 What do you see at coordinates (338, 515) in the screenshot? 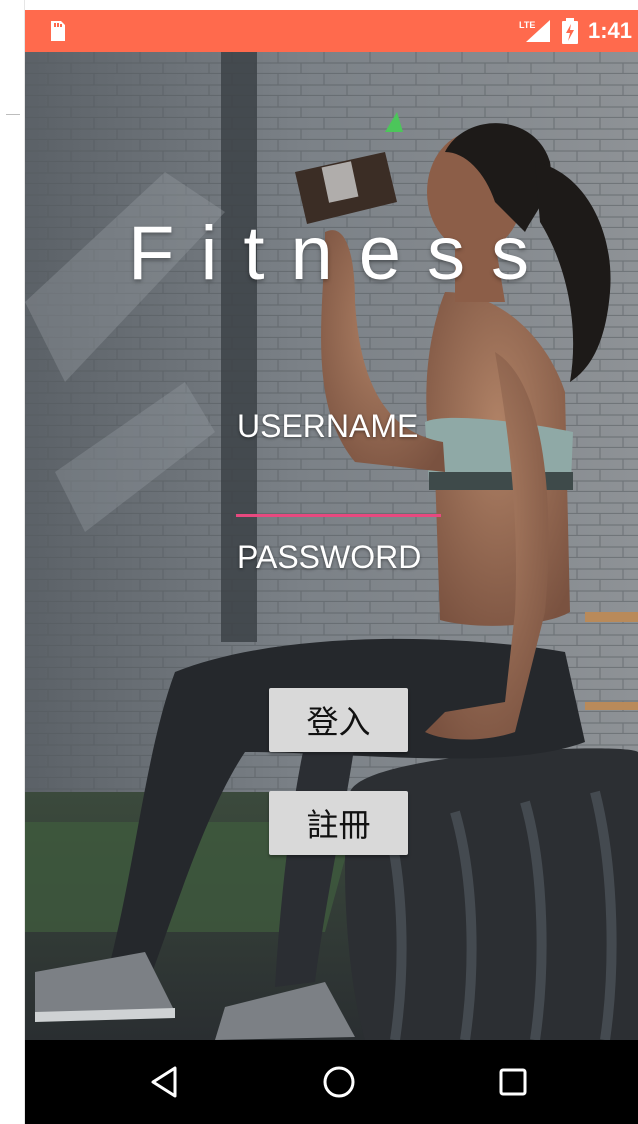
I see `username-focus-underline` at bounding box center [338, 515].